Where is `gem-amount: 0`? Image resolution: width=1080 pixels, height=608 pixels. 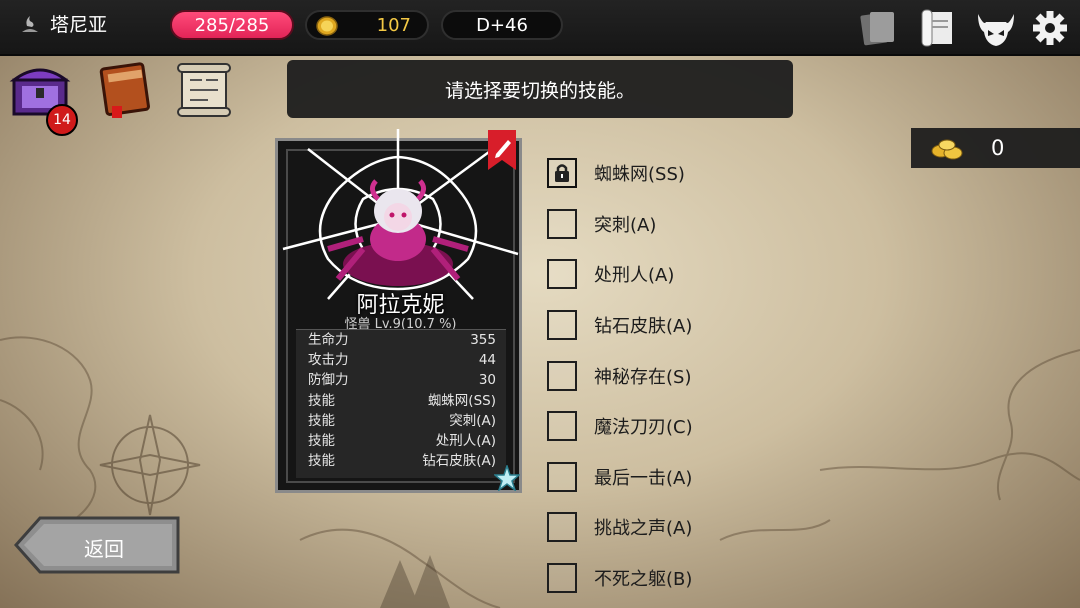 gem-amount: 0 is located at coordinates (998, 148).